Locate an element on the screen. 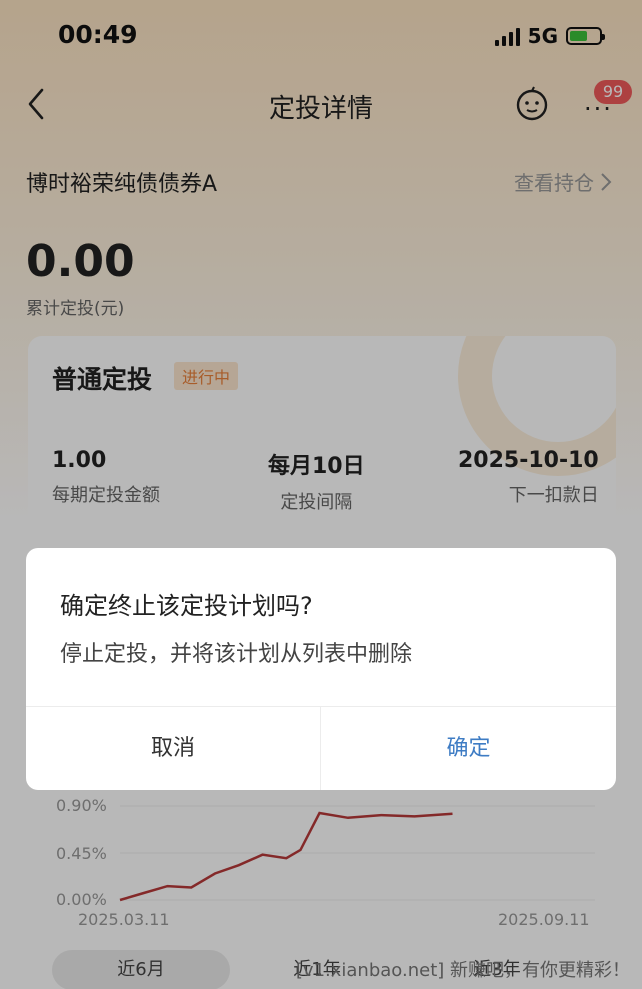 This screenshot has width=642, height=989. cancel-button: 取消 is located at coordinates (173, 748).